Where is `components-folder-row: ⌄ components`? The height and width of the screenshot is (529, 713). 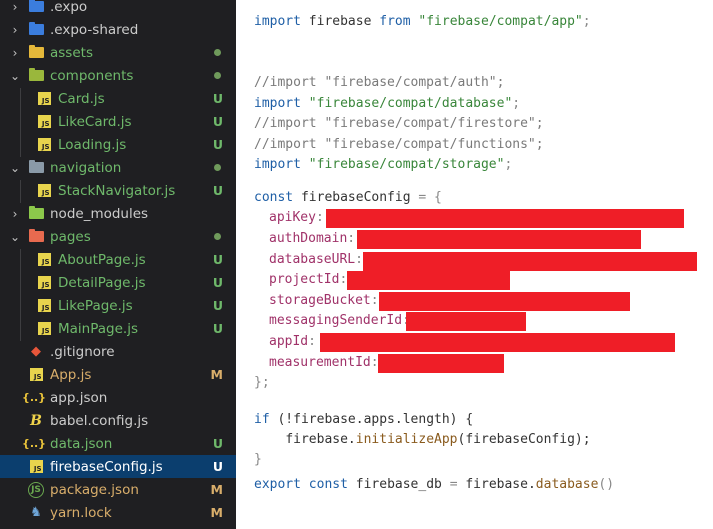
components-folder-row: ⌄ components is located at coordinates (118, 75).